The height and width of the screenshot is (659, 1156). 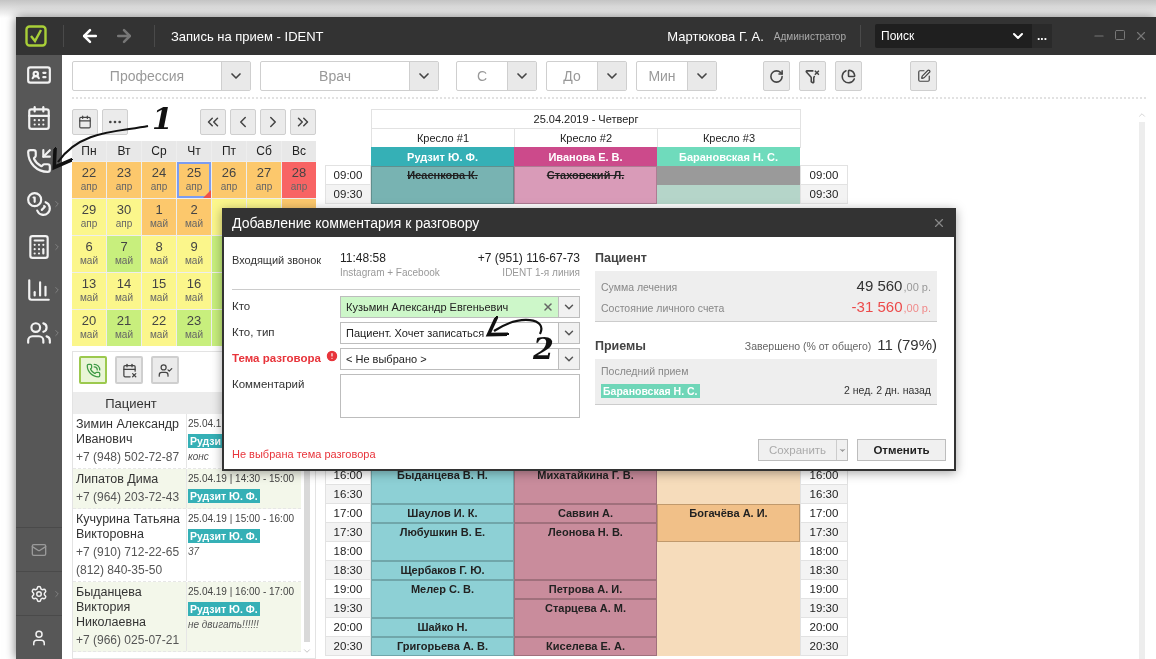 I want to click on appointment-note: конс, so click(x=198, y=456).